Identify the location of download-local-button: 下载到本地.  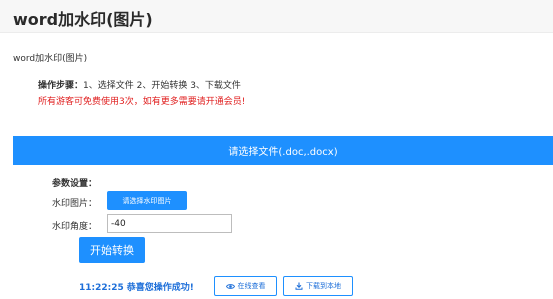
(318, 286).